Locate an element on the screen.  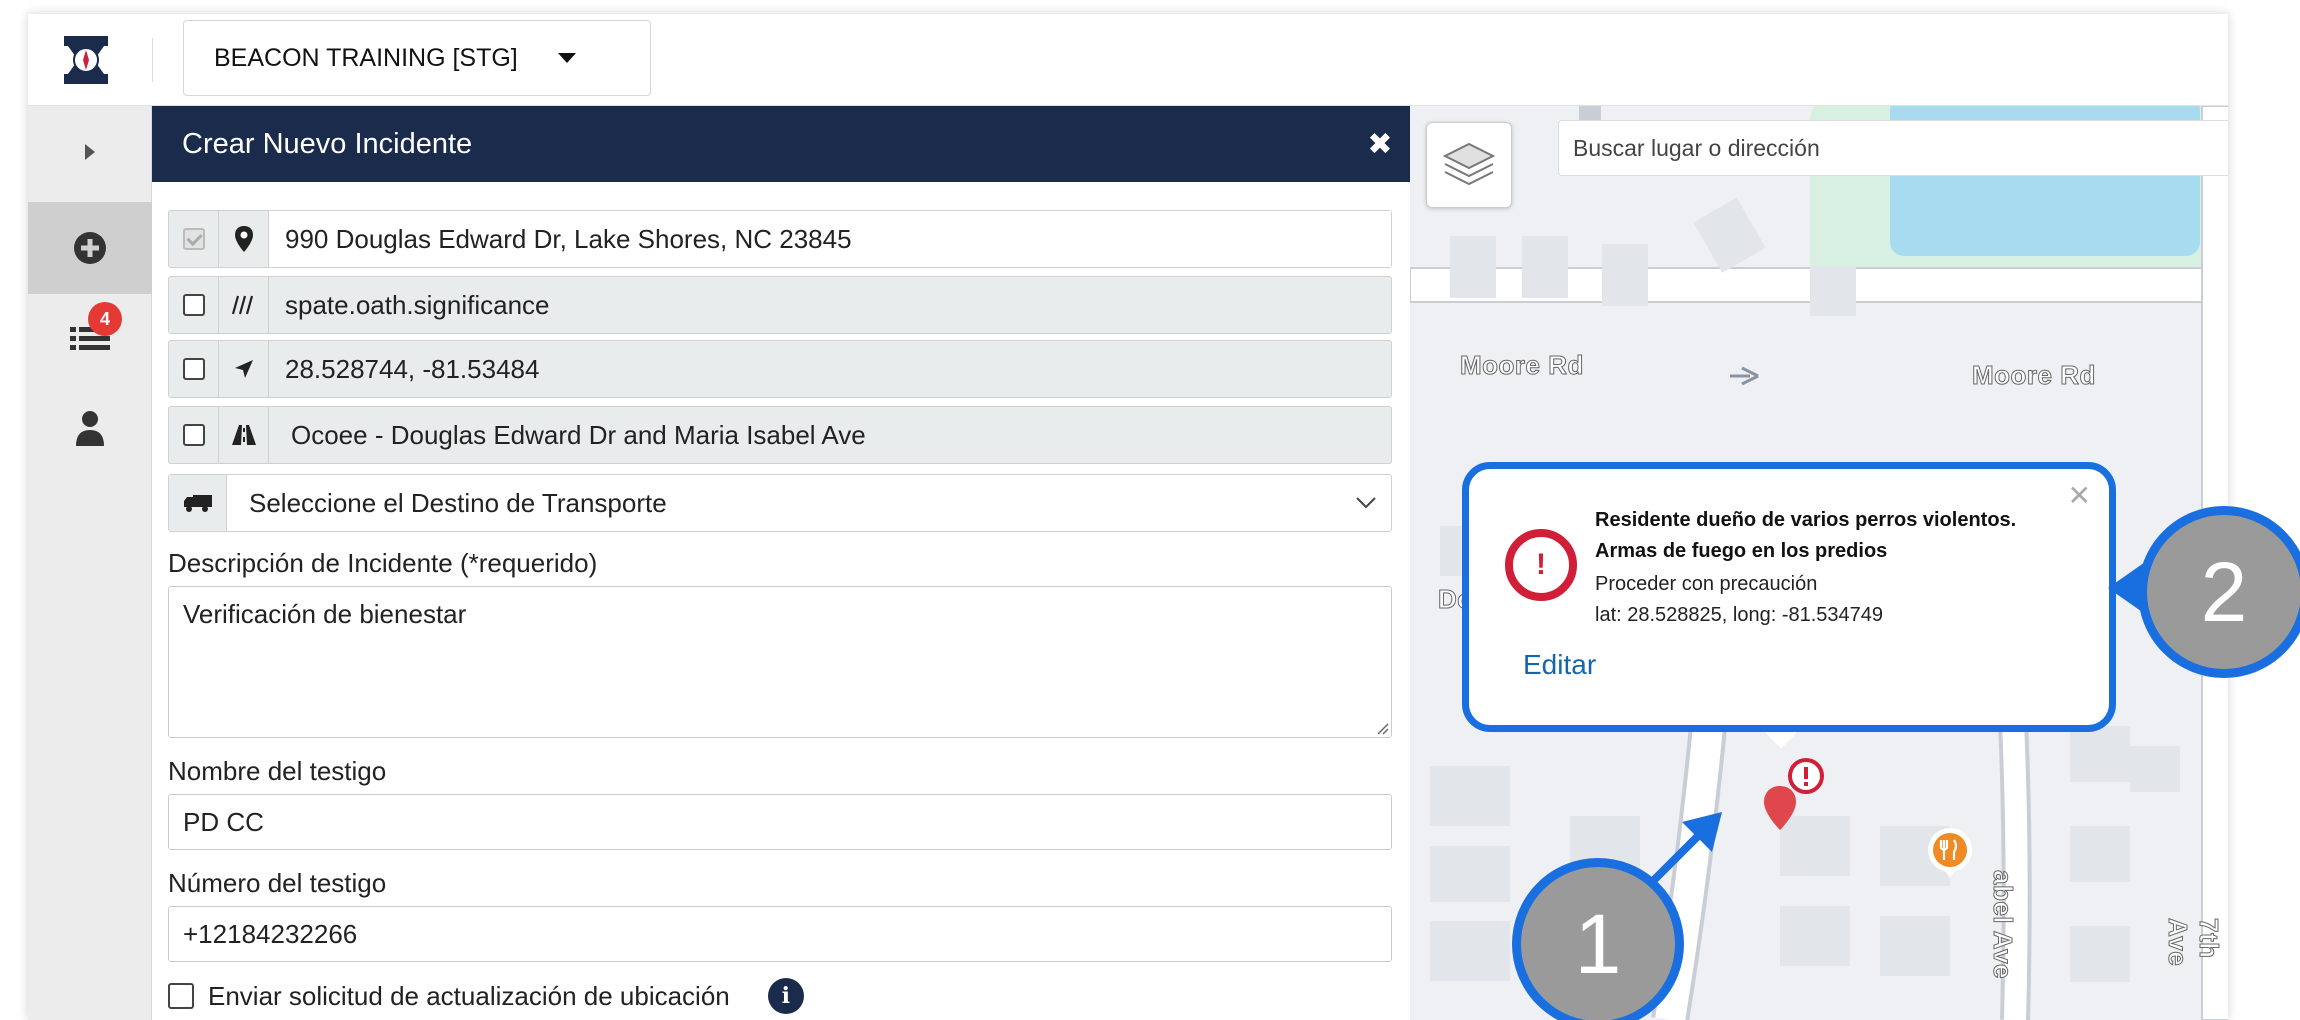
road-icon is located at coordinates (244, 435).